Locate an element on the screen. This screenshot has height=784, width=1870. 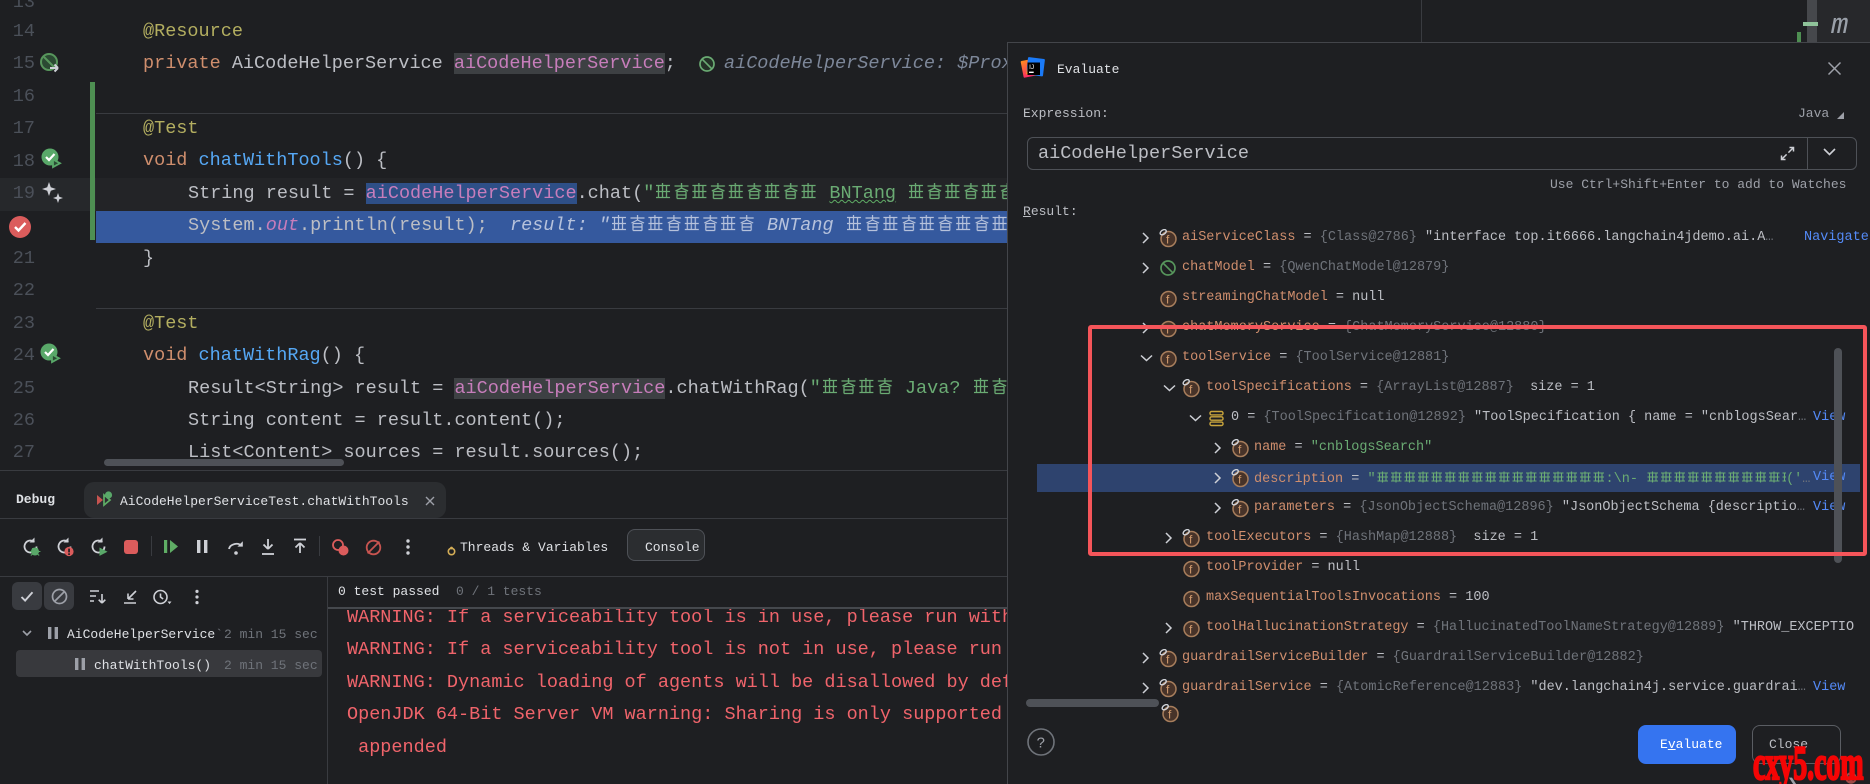
svg-text: IJ is located at coordinates (1031, 67).